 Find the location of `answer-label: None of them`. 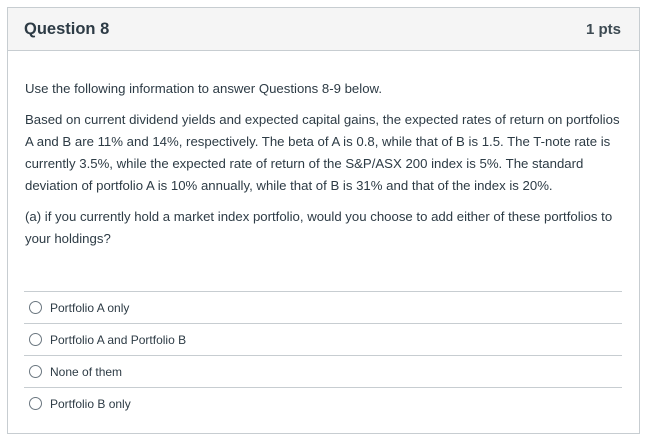

answer-label: None of them is located at coordinates (86, 371).